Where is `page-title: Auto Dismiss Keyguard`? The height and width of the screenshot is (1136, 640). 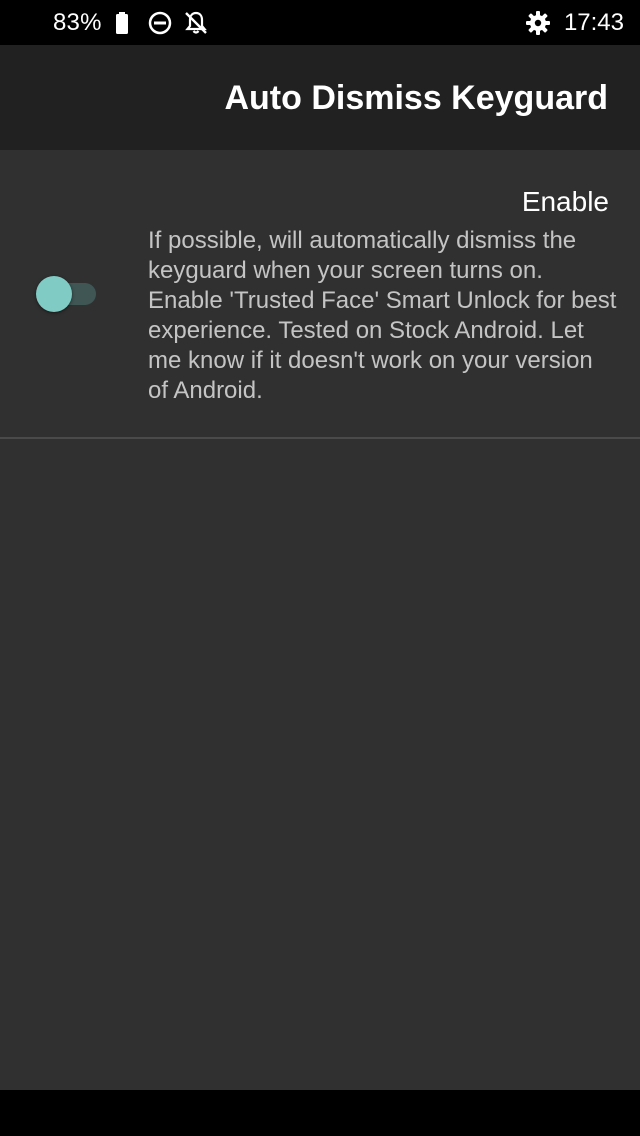
page-title: Auto Dismiss Keyguard is located at coordinates (416, 98).